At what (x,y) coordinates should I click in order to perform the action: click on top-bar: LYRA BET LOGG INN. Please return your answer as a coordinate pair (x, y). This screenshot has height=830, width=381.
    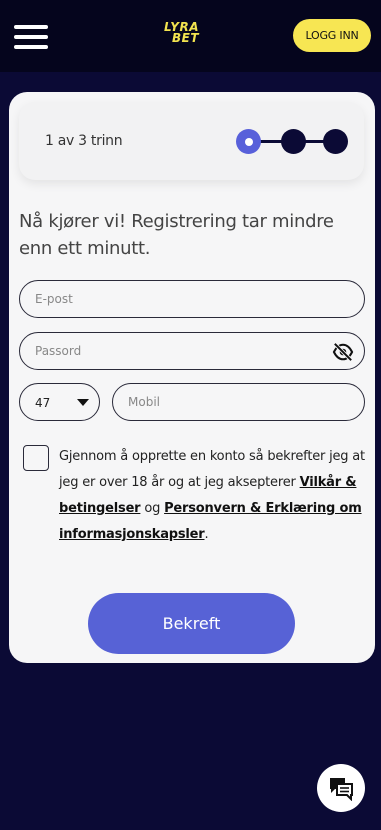
    Looking at the image, I should click on (190, 36).